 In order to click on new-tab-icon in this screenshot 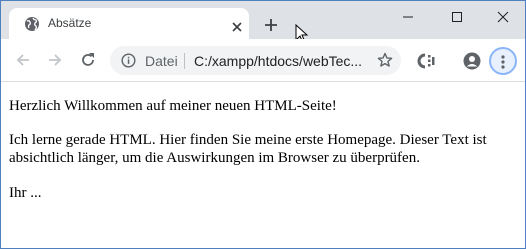, I will do `click(271, 25)`.